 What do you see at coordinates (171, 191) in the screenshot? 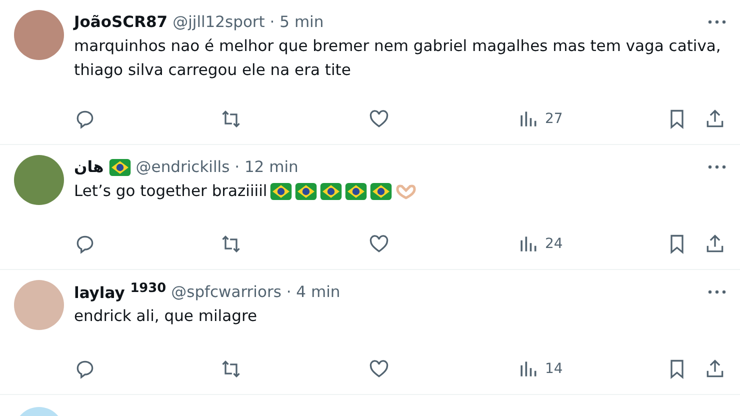
I see `reply-text: Let’s go together braziiiil` at bounding box center [171, 191].